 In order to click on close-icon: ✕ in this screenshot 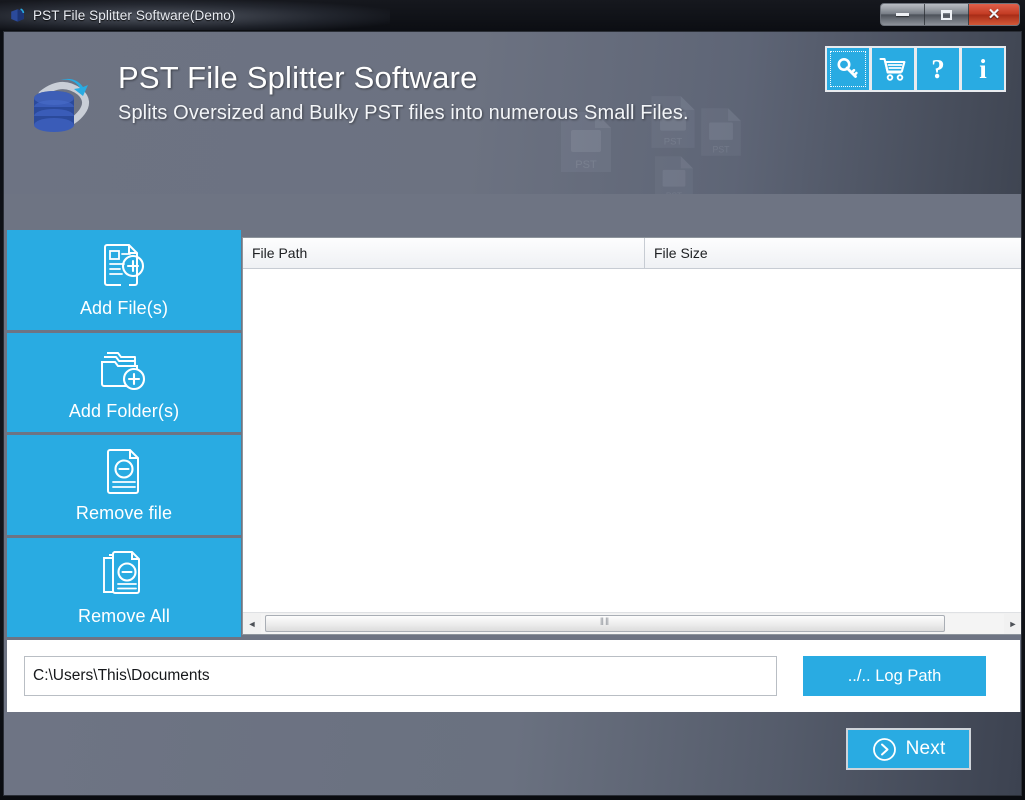, I will do `click(994, 14)`.